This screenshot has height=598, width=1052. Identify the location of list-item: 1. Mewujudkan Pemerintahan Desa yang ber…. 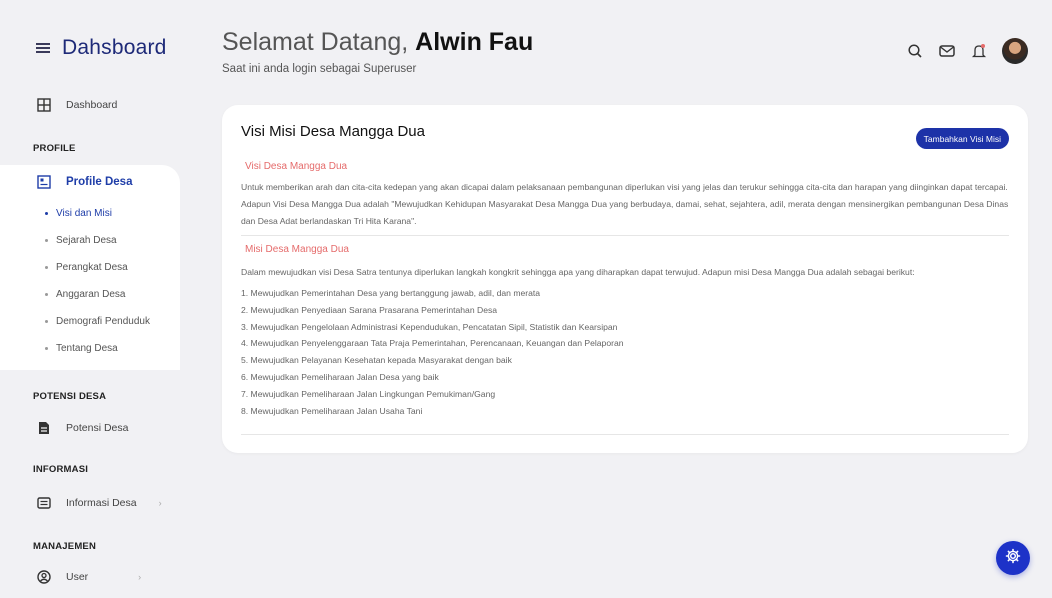
(391, 293).